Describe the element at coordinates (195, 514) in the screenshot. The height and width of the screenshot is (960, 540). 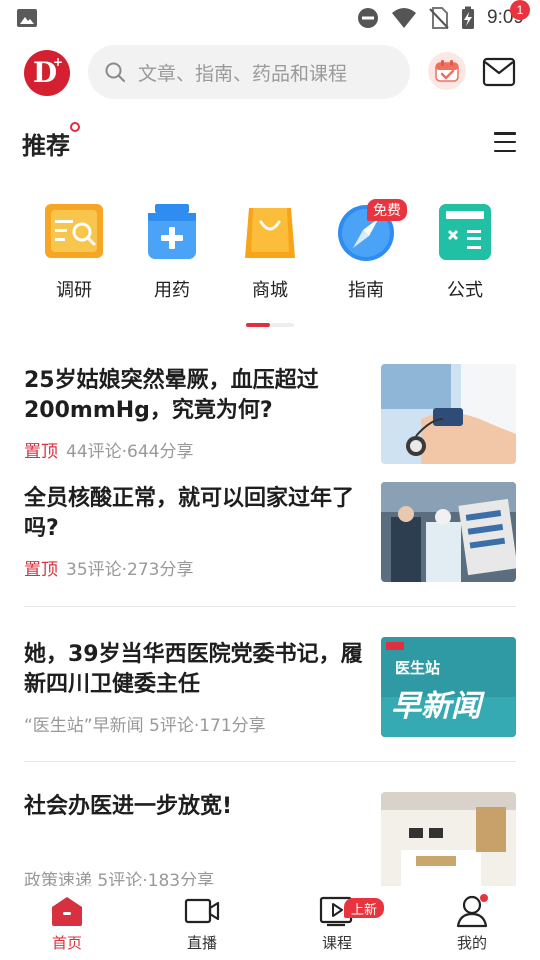
I see `article-title: 全员核酸正常，就可以回家过年了吗?` at that location.